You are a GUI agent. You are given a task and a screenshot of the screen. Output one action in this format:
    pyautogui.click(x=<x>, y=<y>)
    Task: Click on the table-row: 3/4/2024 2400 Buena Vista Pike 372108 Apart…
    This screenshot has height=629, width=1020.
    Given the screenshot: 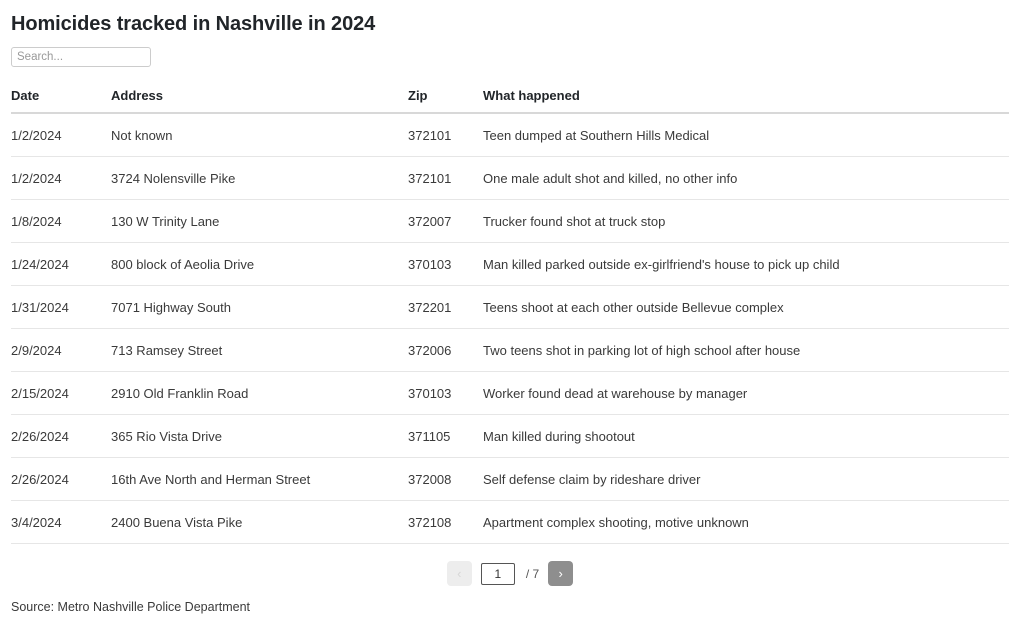 What is the action you would take?
    pyautogui.click(x=510, y=522)
    